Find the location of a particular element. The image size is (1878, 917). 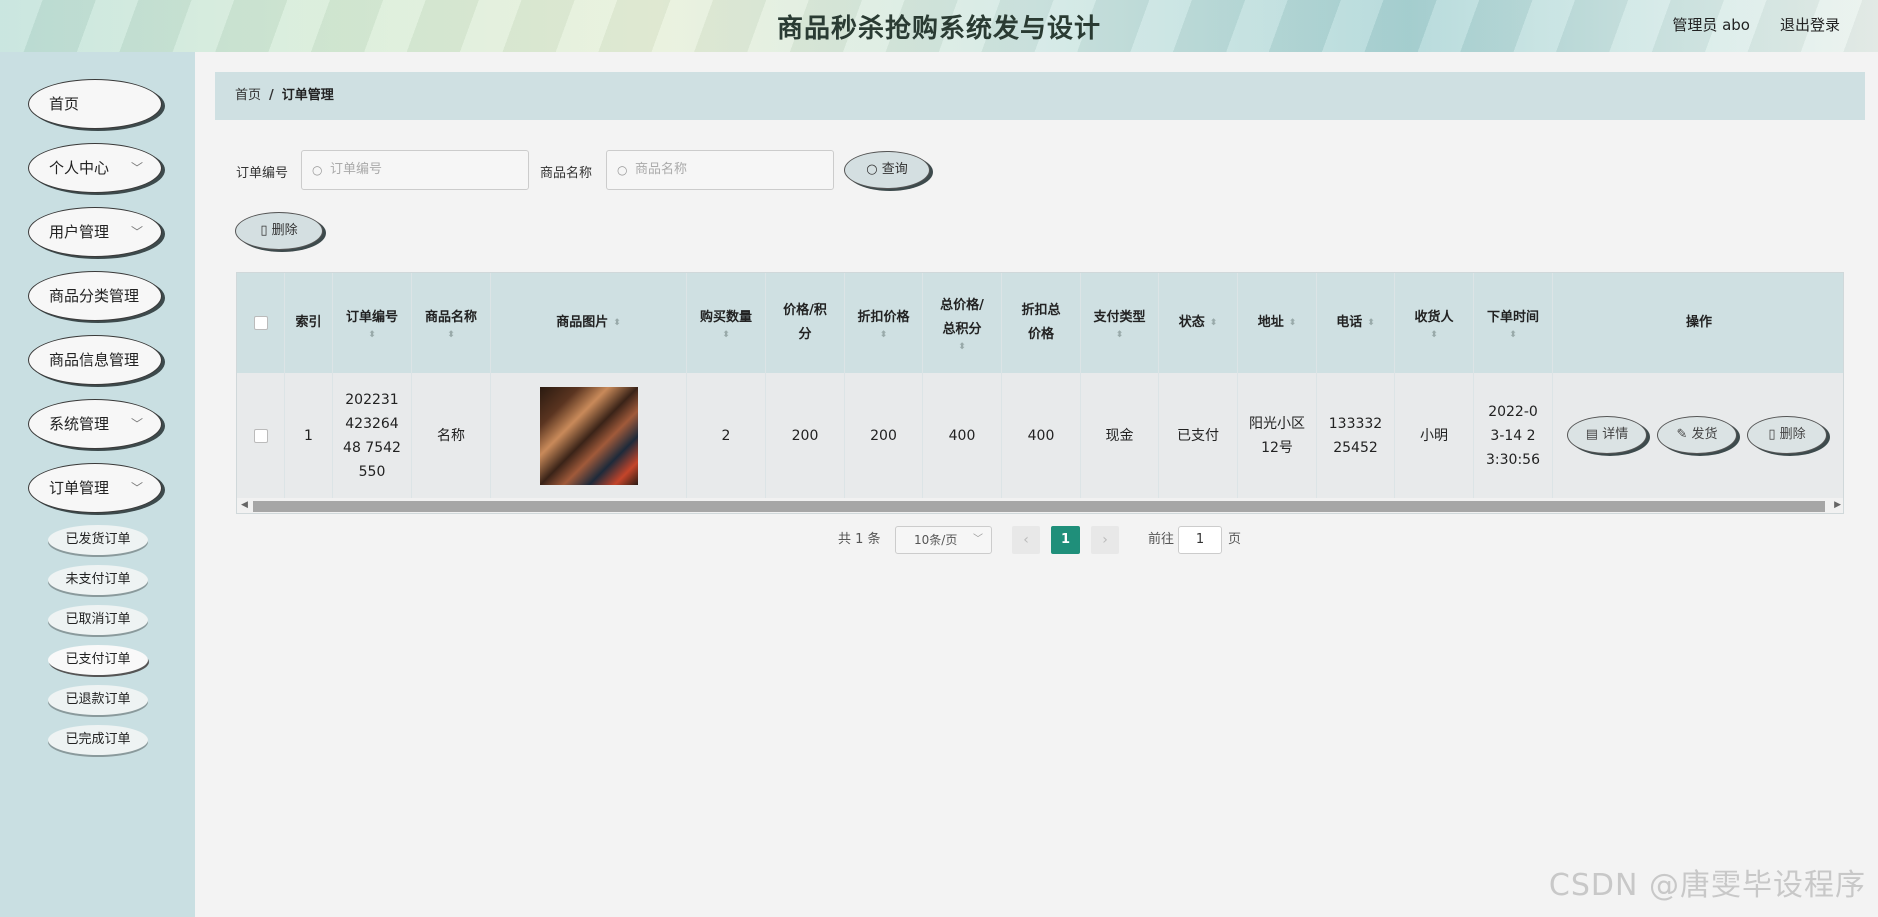

th-product-image: 商品图片 ⬍ is located at coordinates (589, 323).